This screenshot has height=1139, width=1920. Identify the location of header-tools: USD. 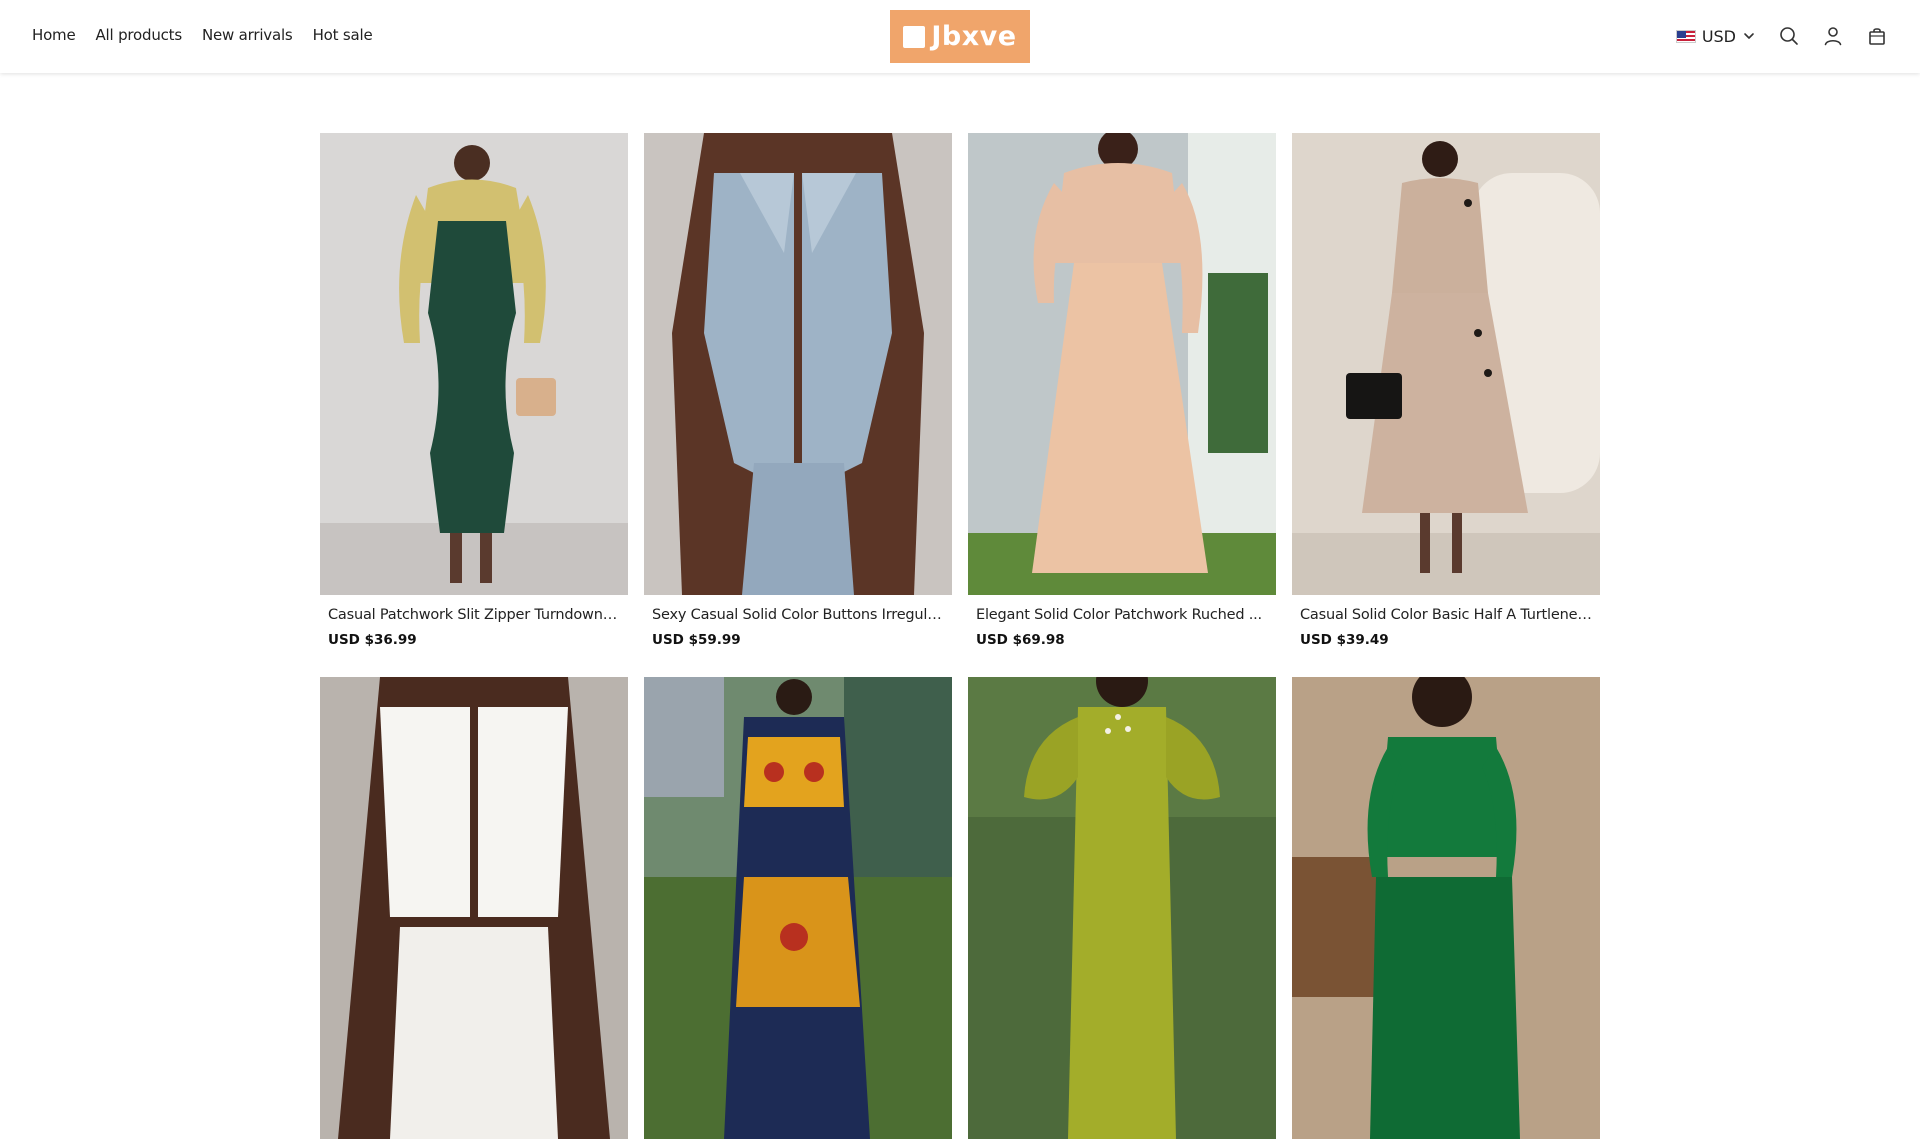
(1781, 36).